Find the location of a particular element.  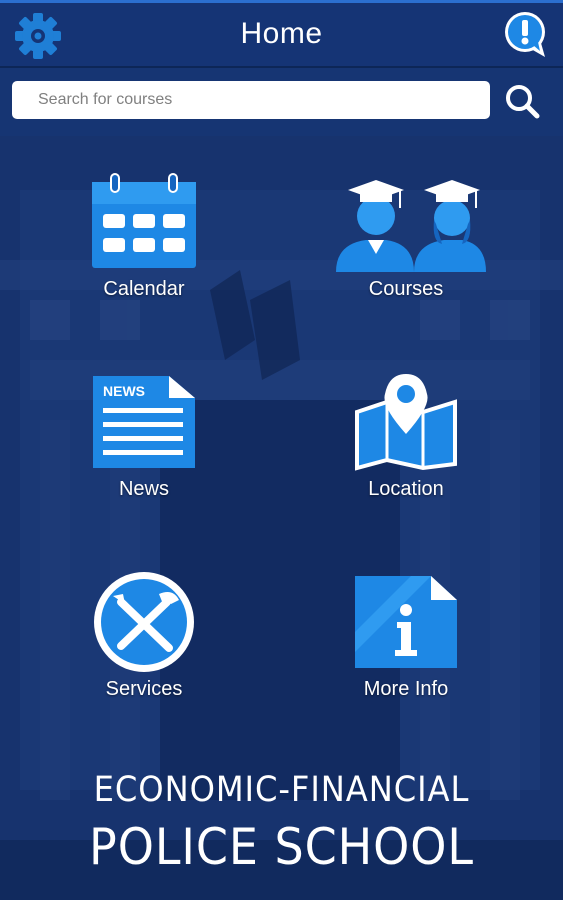

school-name-line2: POLICE SCHOOL is located at coordinates (281, 847).